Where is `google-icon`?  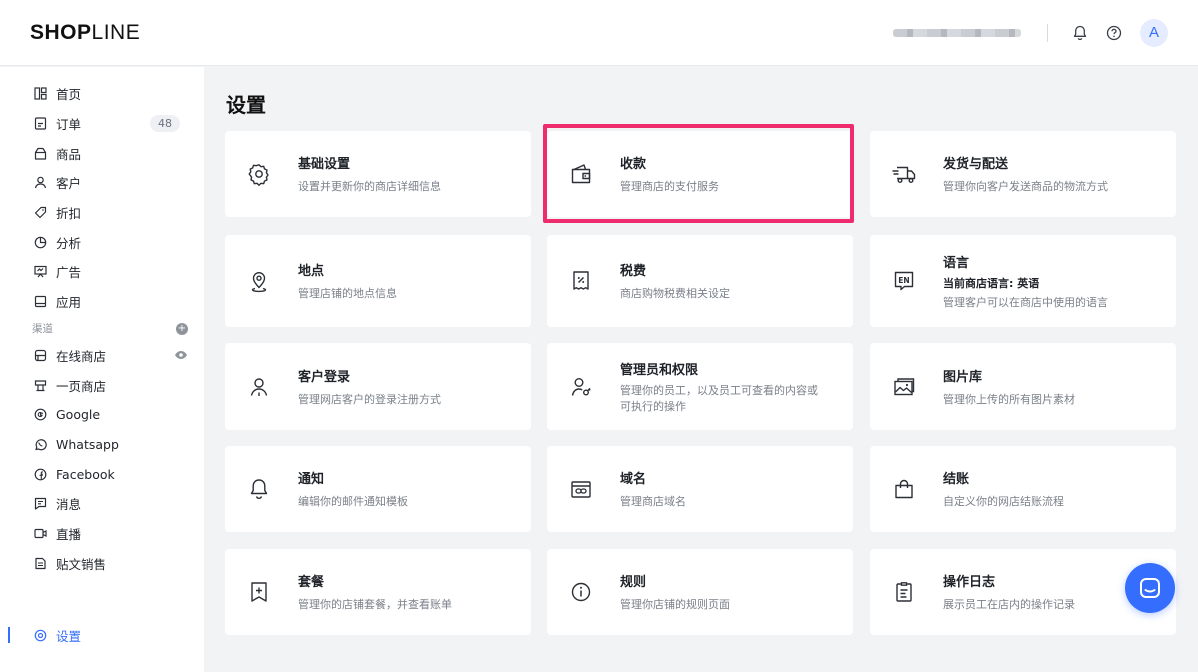
google-icon is located at coordinates (40, 415).